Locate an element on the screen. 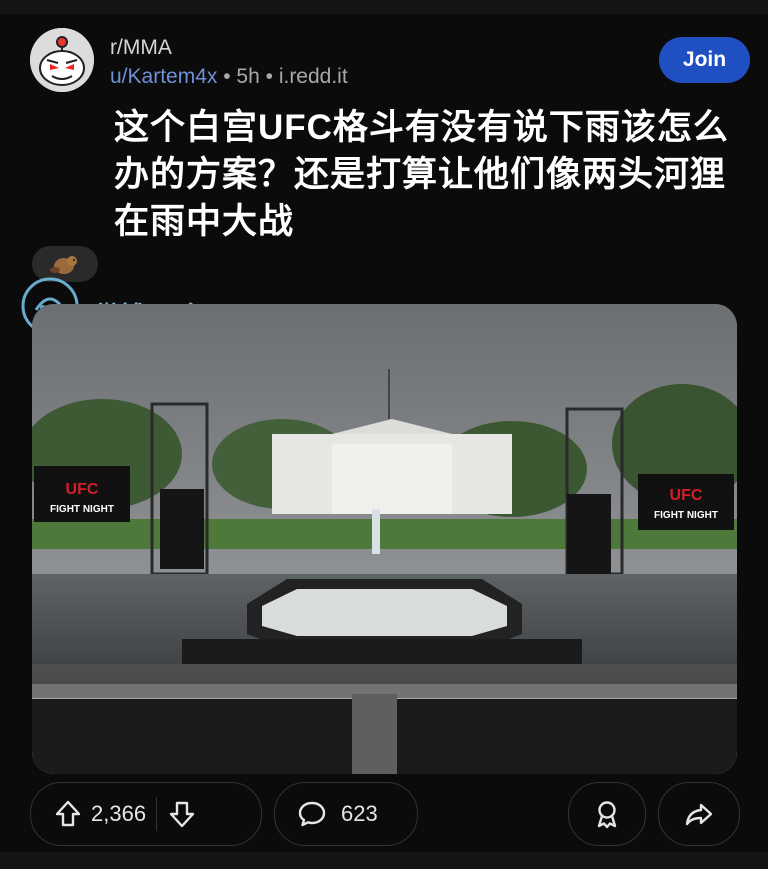 The height and width of the screenshot is (869, 768). banner-ufc-text-left: UFC is located at coordinates (82, 489).